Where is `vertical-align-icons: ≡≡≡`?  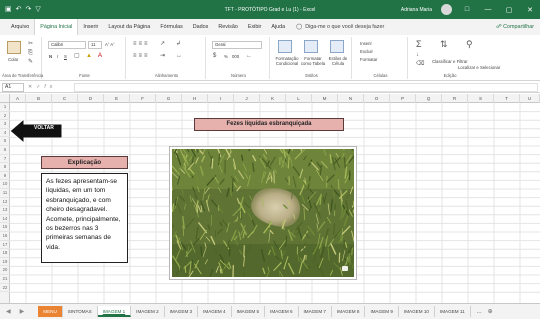 vertical-align-icons: ≡≡≡ is located at coordinates (141, 44).